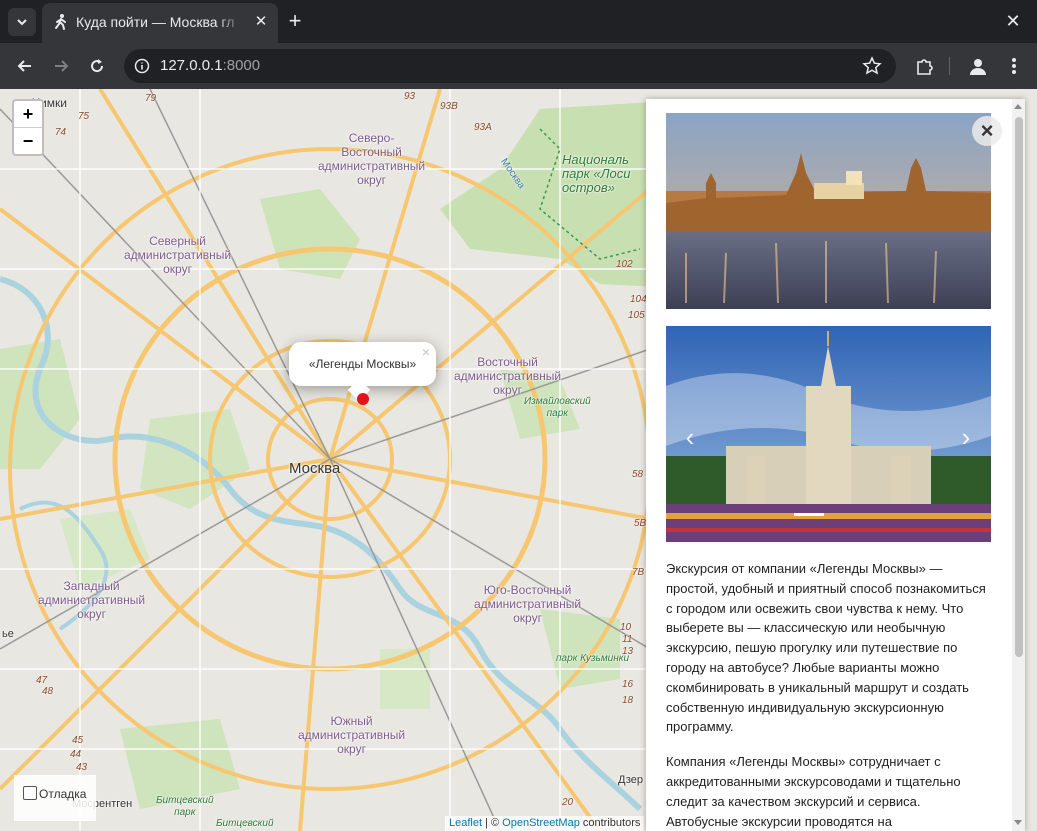 The height and width of the screenshot is (831, 1037). I want to click on debug-label: Отладка, so click(63, 794).